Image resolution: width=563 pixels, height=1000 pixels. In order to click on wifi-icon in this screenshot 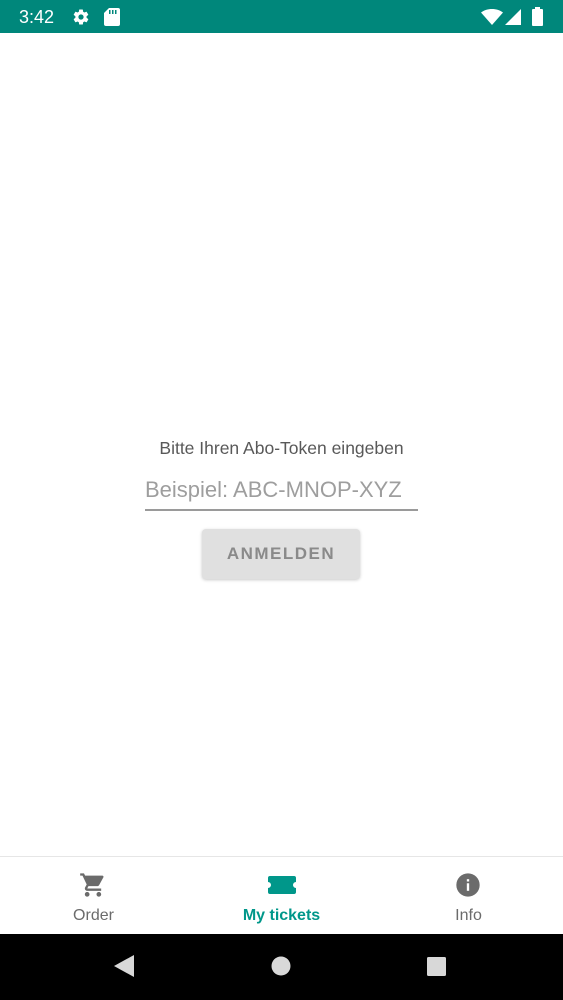, I will do `click(492, 17)`.